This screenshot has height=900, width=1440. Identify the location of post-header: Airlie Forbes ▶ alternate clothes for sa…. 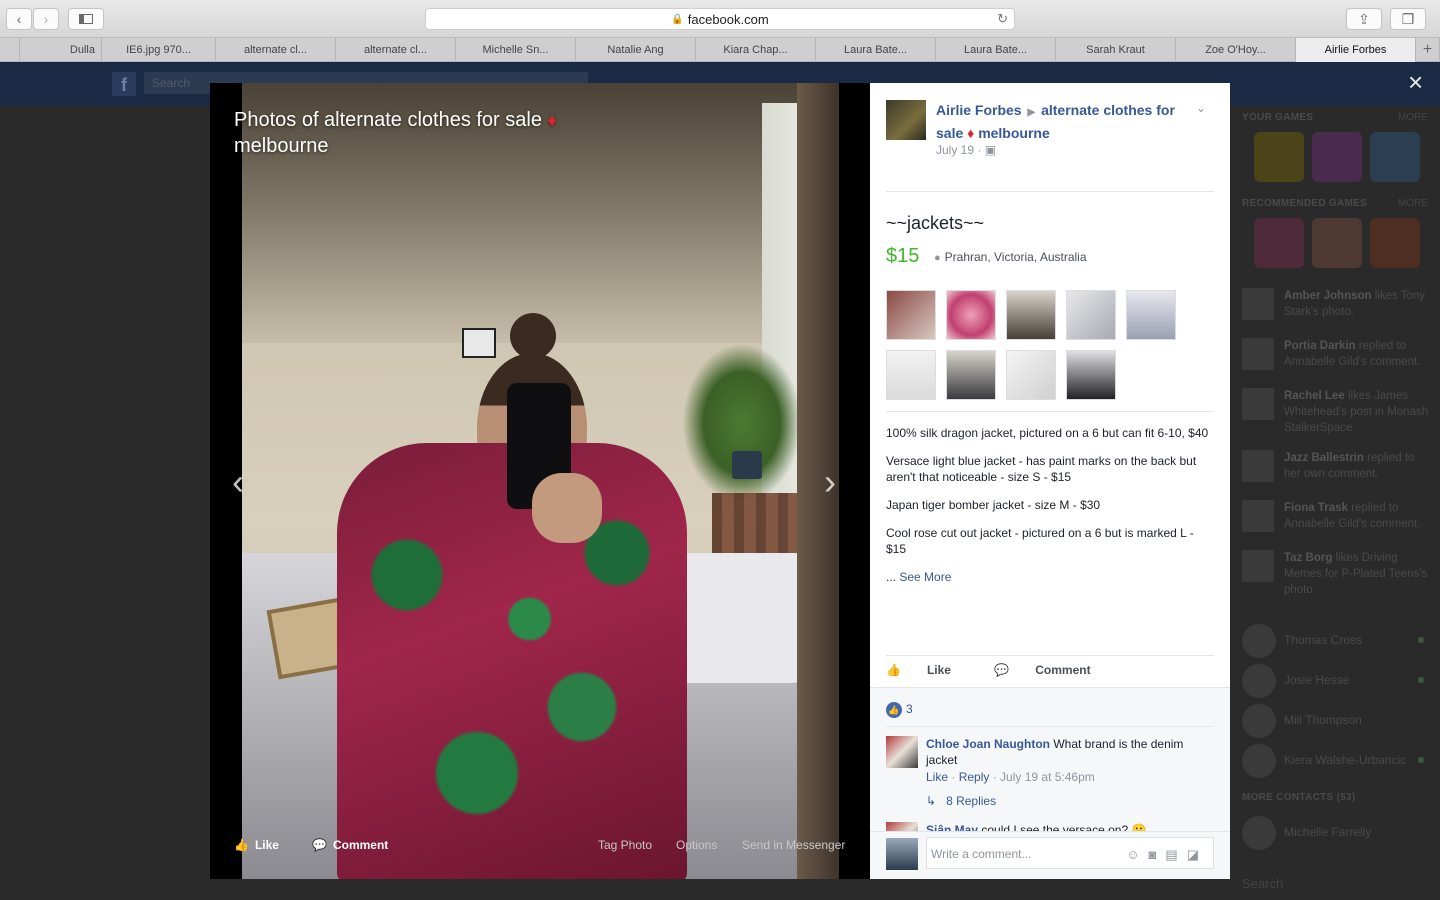
(1066, 121).